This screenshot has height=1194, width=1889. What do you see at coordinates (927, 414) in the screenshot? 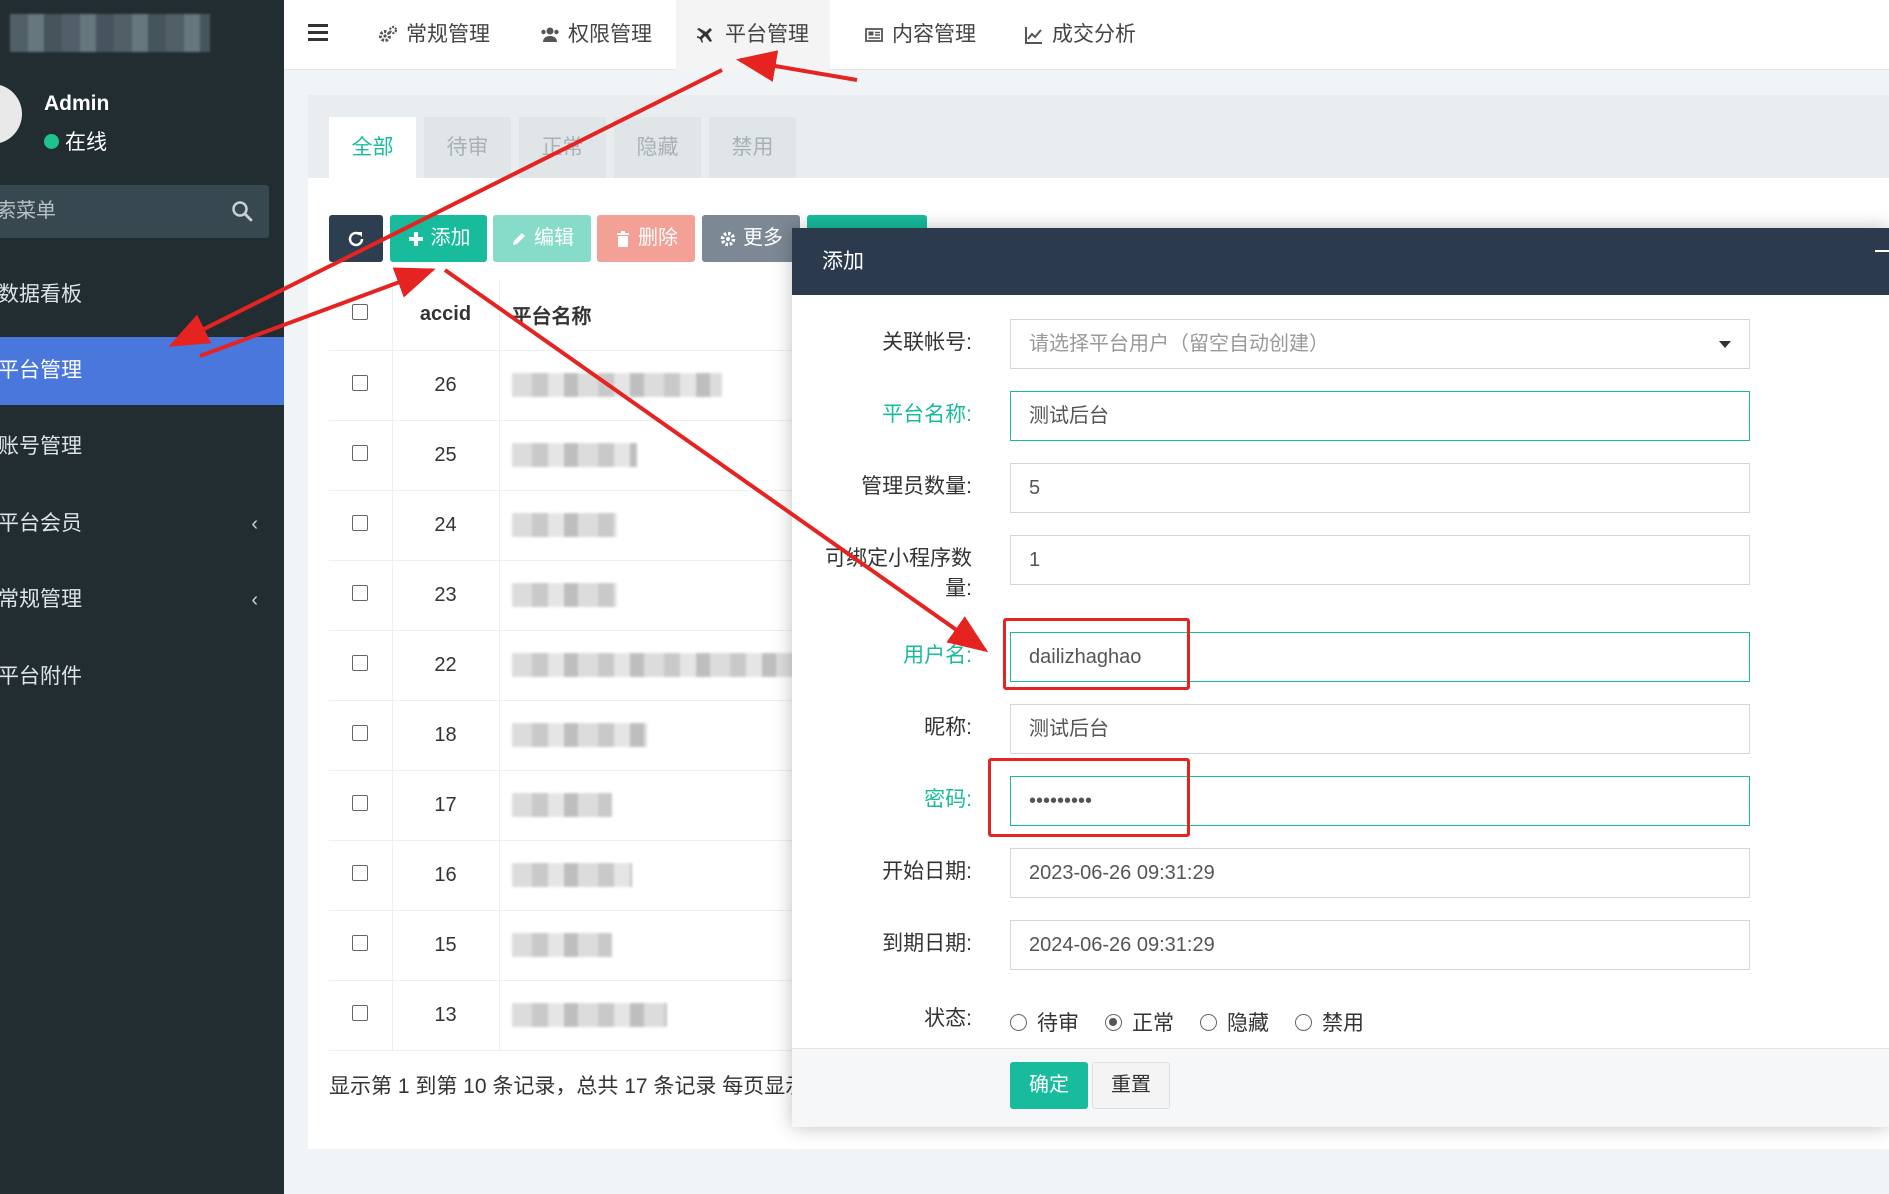
I see `platform-name-label: 平台名称:` at bounding box center [927, 414].